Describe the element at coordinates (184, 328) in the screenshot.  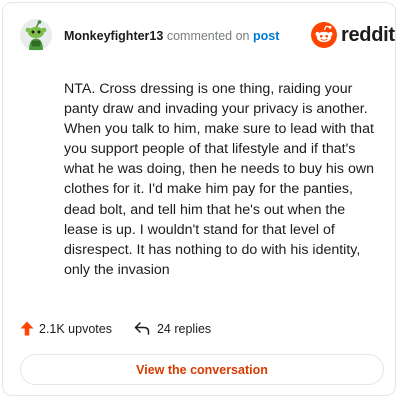
I see `reply-count: 24 replies` at that location.